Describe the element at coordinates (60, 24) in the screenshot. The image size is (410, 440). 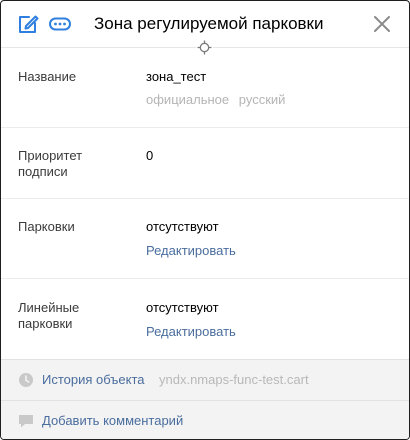
I see `more-icon` at that location.